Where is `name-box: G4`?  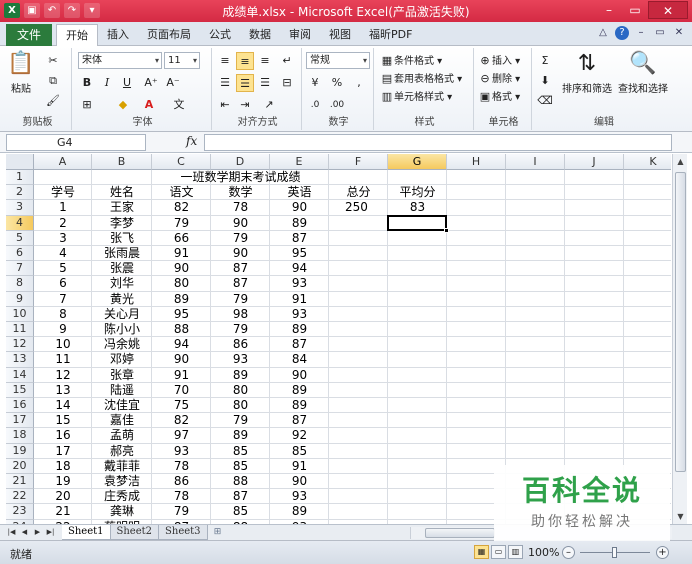 name-box: G4 is located at coordinates (76, 142).